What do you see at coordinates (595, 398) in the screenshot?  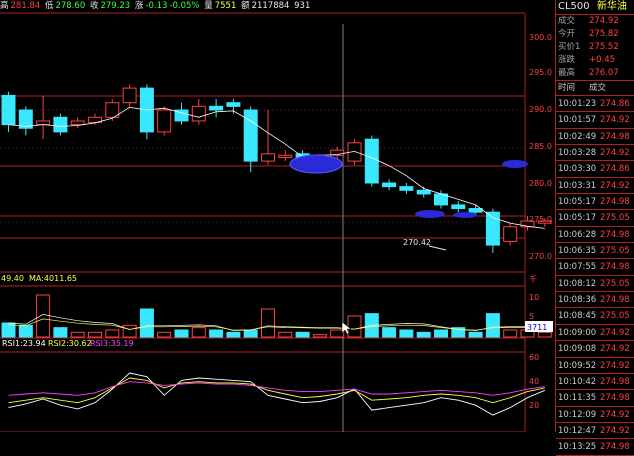 I see `table-row: 10:11:35 274.98` at bounding box center [595, 398].